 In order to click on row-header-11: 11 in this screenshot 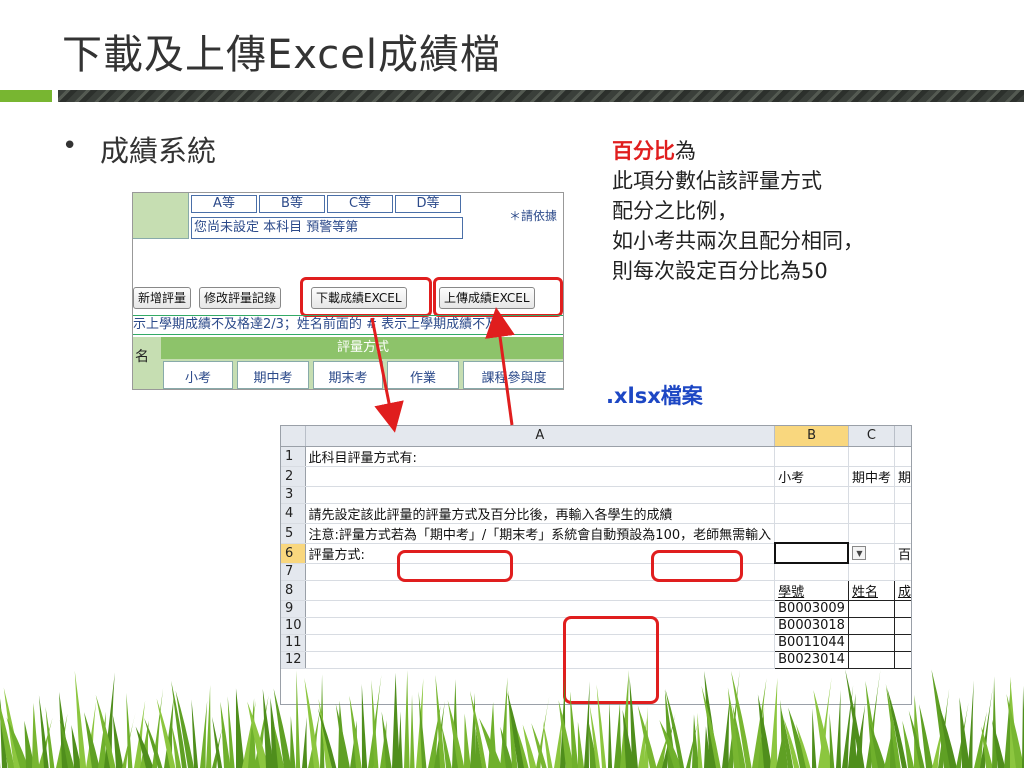, I will do `click(293, 643)`.